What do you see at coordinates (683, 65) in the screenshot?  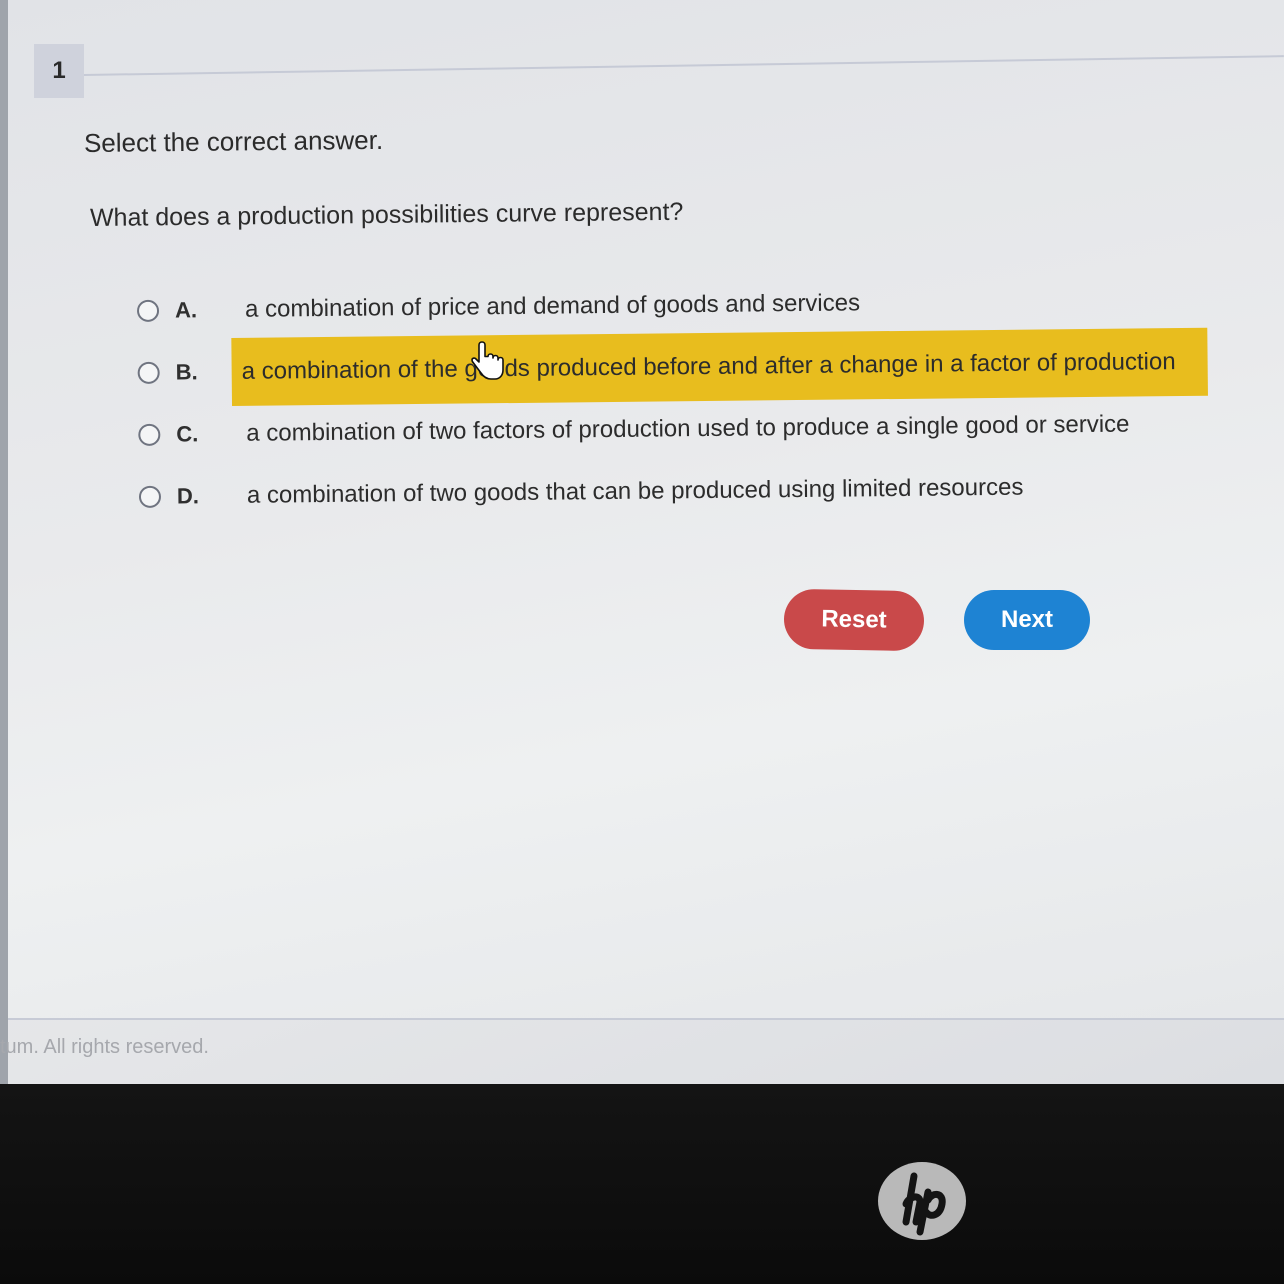 I see `header-divider` at bounding box center [683, 65].